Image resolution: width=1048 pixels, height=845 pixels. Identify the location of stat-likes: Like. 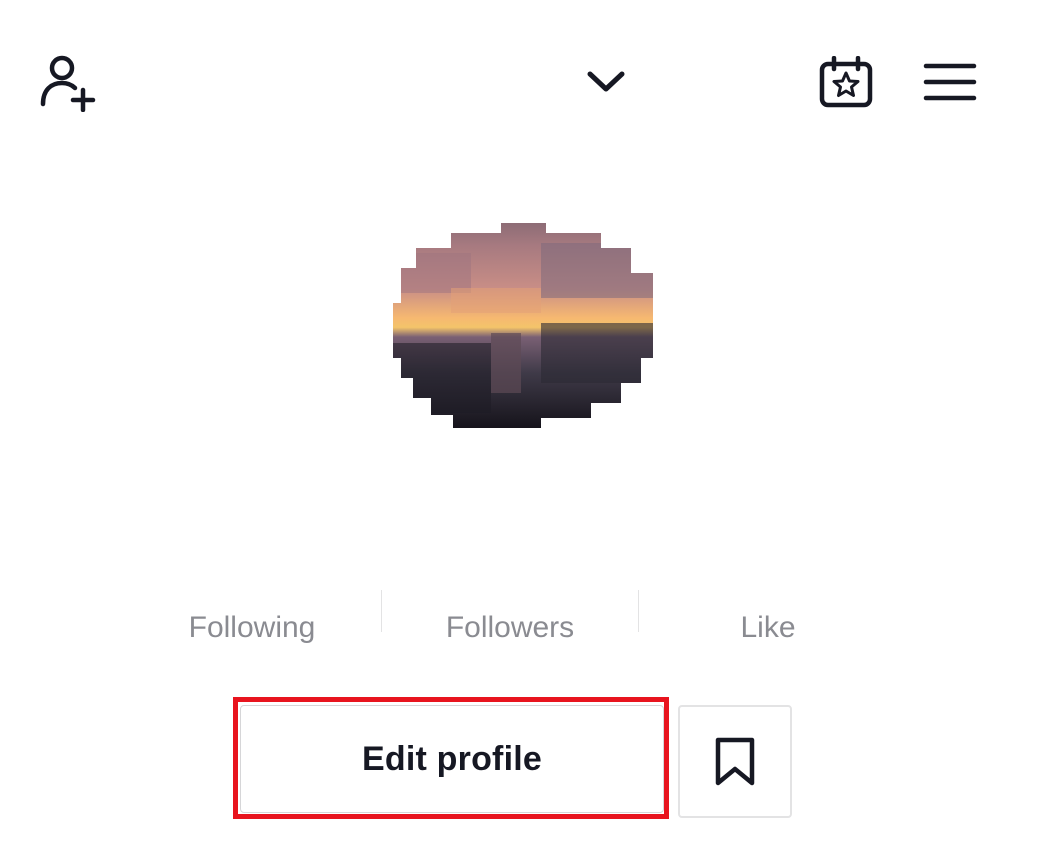
(768, 626).